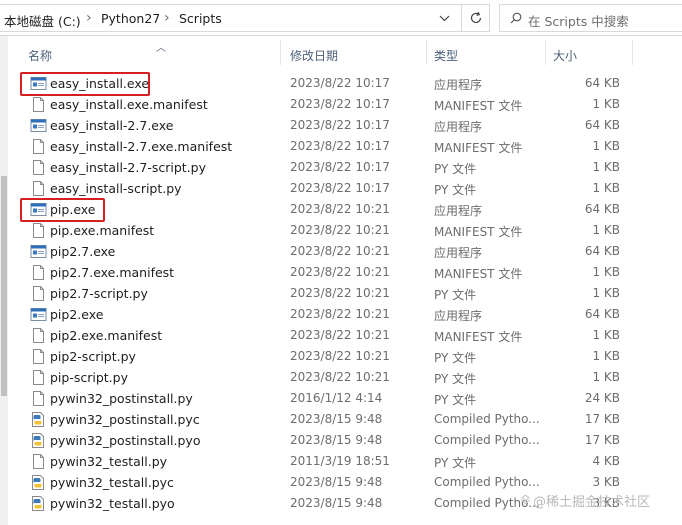 This screenshot has height=525, width=682. I want to click on sort-ascending-icon: ︿, so click(161, 48).